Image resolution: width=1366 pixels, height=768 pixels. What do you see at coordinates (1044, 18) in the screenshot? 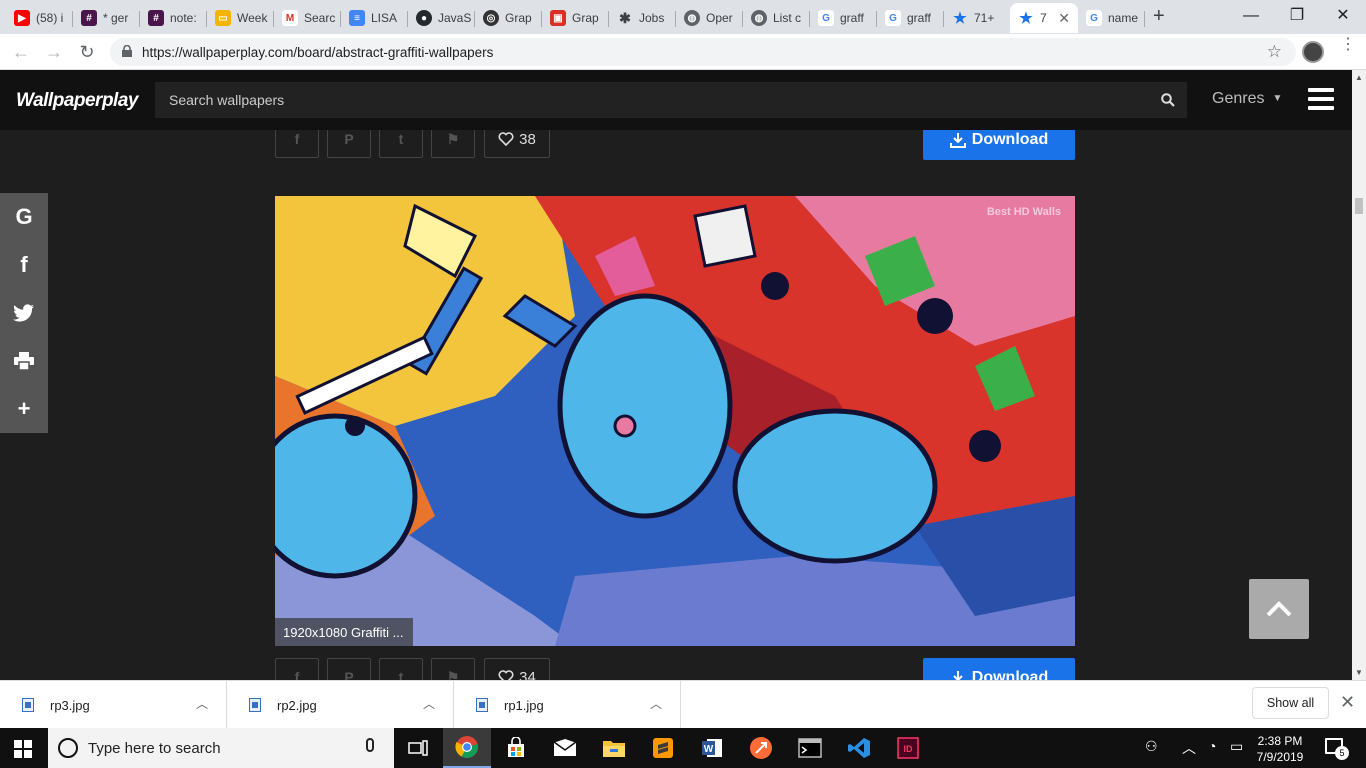
I see `browser-tab-active: ★ 7 ✕` at bounding box center [1044, 18].